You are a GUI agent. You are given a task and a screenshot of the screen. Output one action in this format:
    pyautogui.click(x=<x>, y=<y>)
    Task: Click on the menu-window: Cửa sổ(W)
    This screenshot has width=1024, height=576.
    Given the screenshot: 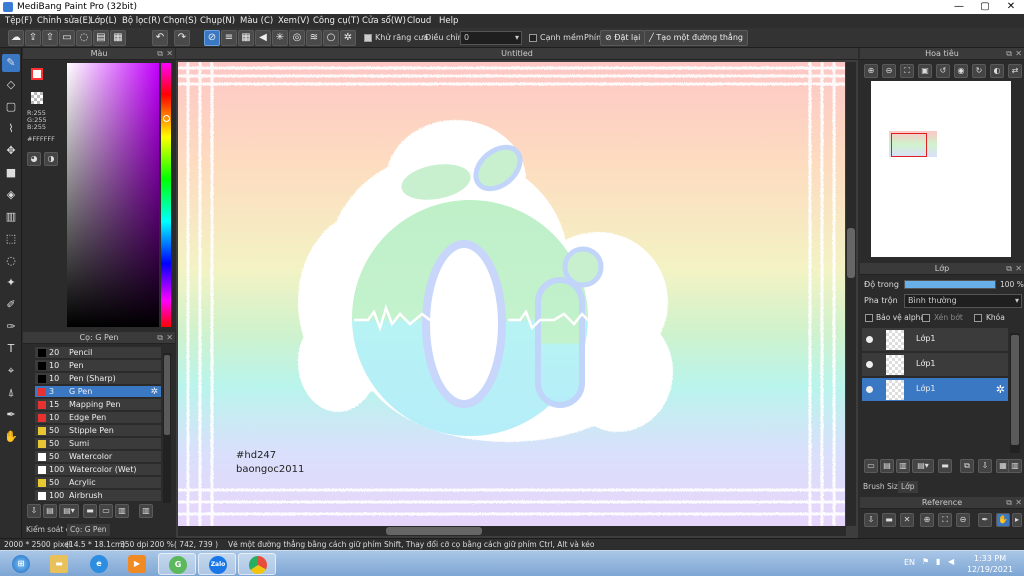 What is the action you would take?
    pyautogui.click(x=384, y=21)
    